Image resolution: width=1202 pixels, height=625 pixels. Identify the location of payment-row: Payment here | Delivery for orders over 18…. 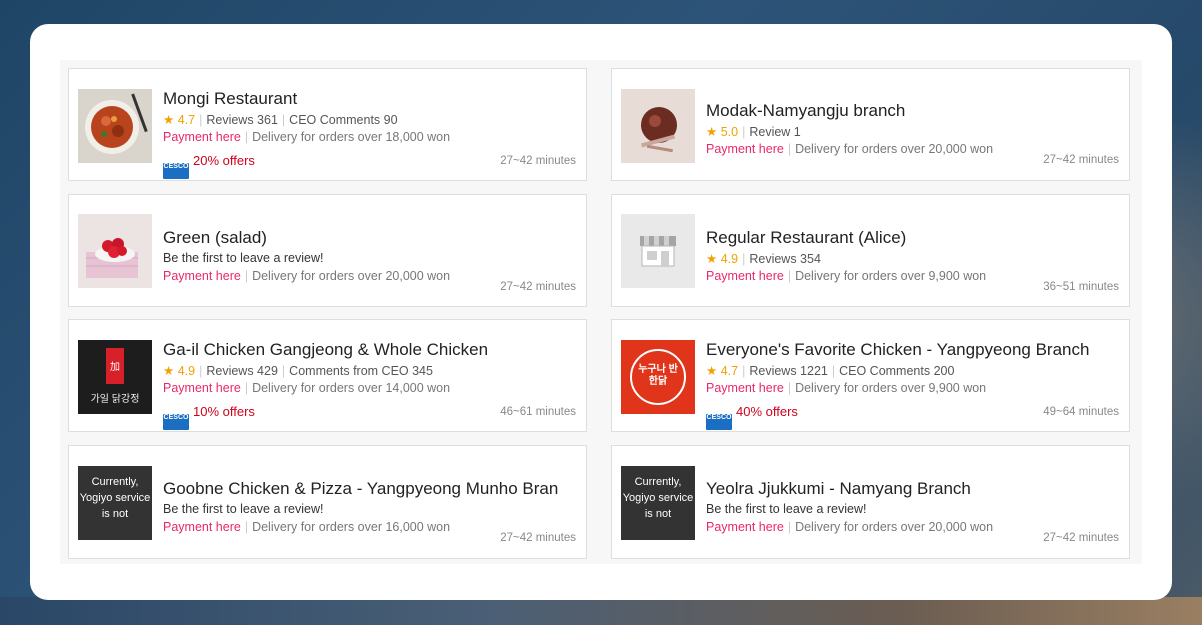
(307, 137).